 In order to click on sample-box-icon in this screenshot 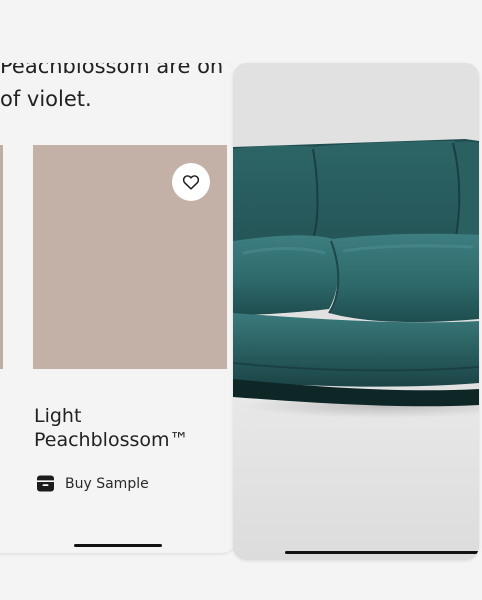, I will do `click(45, 483)`.